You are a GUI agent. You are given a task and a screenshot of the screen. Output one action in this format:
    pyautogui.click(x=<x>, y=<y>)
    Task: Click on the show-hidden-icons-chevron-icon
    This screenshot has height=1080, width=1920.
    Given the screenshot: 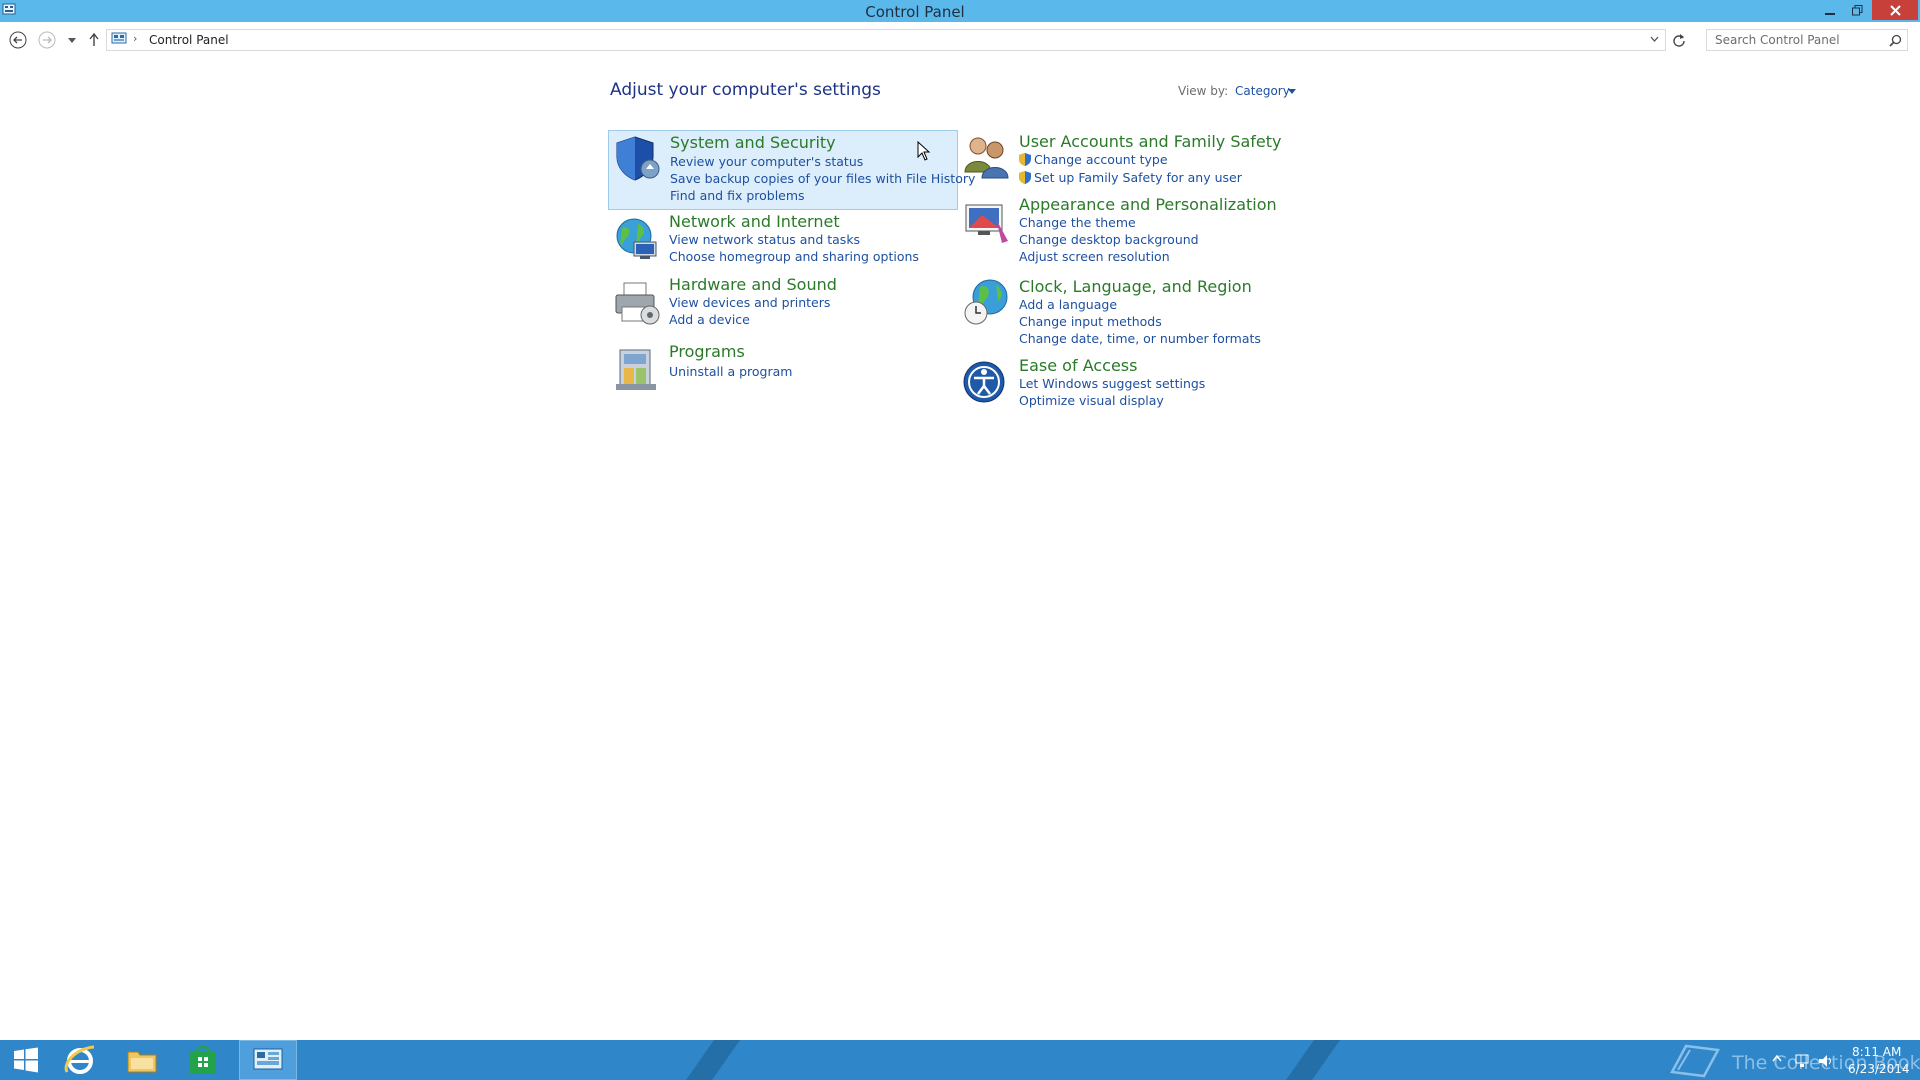 What is the action you would take?
    pyautogui.click(x=1777, y=1058)
    